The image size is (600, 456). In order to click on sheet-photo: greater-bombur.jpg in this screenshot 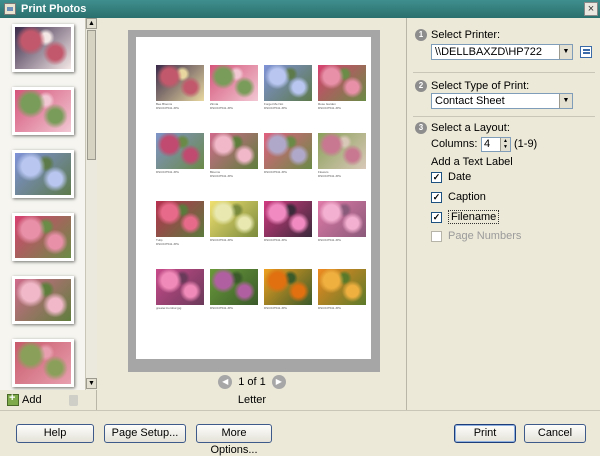, I will do `click(180, 289)`.